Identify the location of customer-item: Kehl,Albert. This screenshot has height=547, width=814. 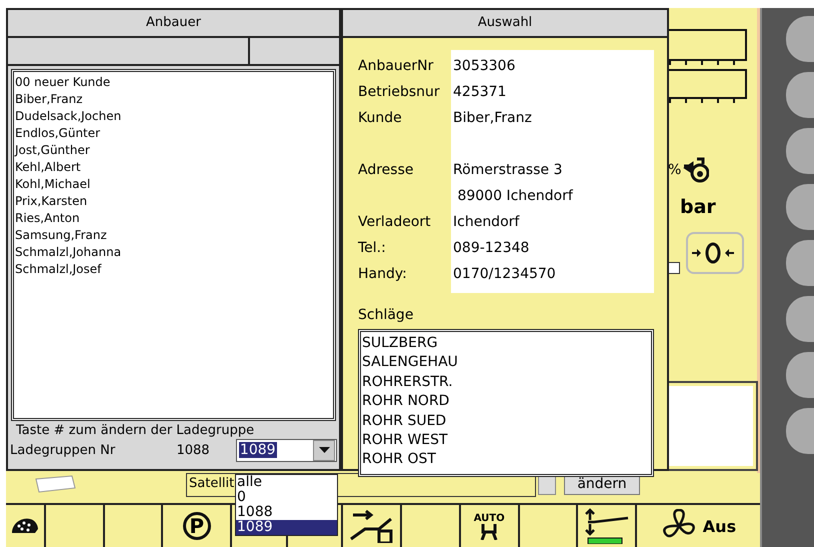
(174, 167).